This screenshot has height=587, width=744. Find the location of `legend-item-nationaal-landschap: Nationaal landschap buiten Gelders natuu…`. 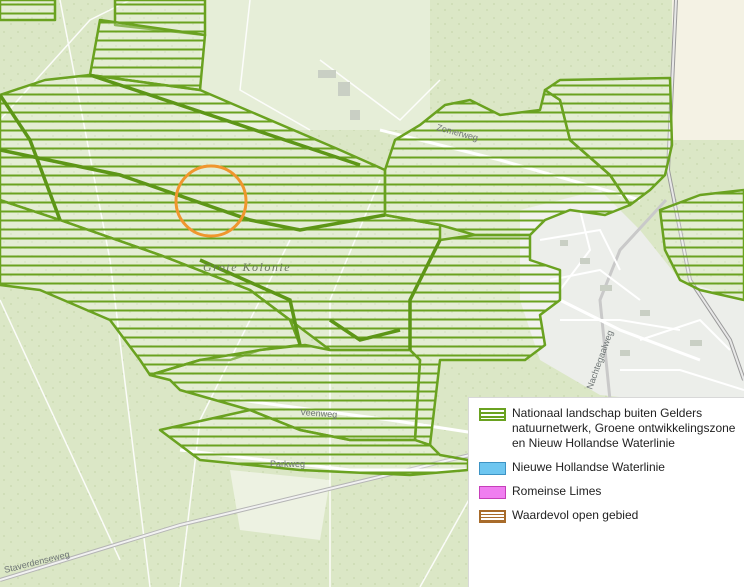

legend-item-nationaal-landschap: Nationaal landschap buiten Gelders natuu… is located at coordinates (607, 428).